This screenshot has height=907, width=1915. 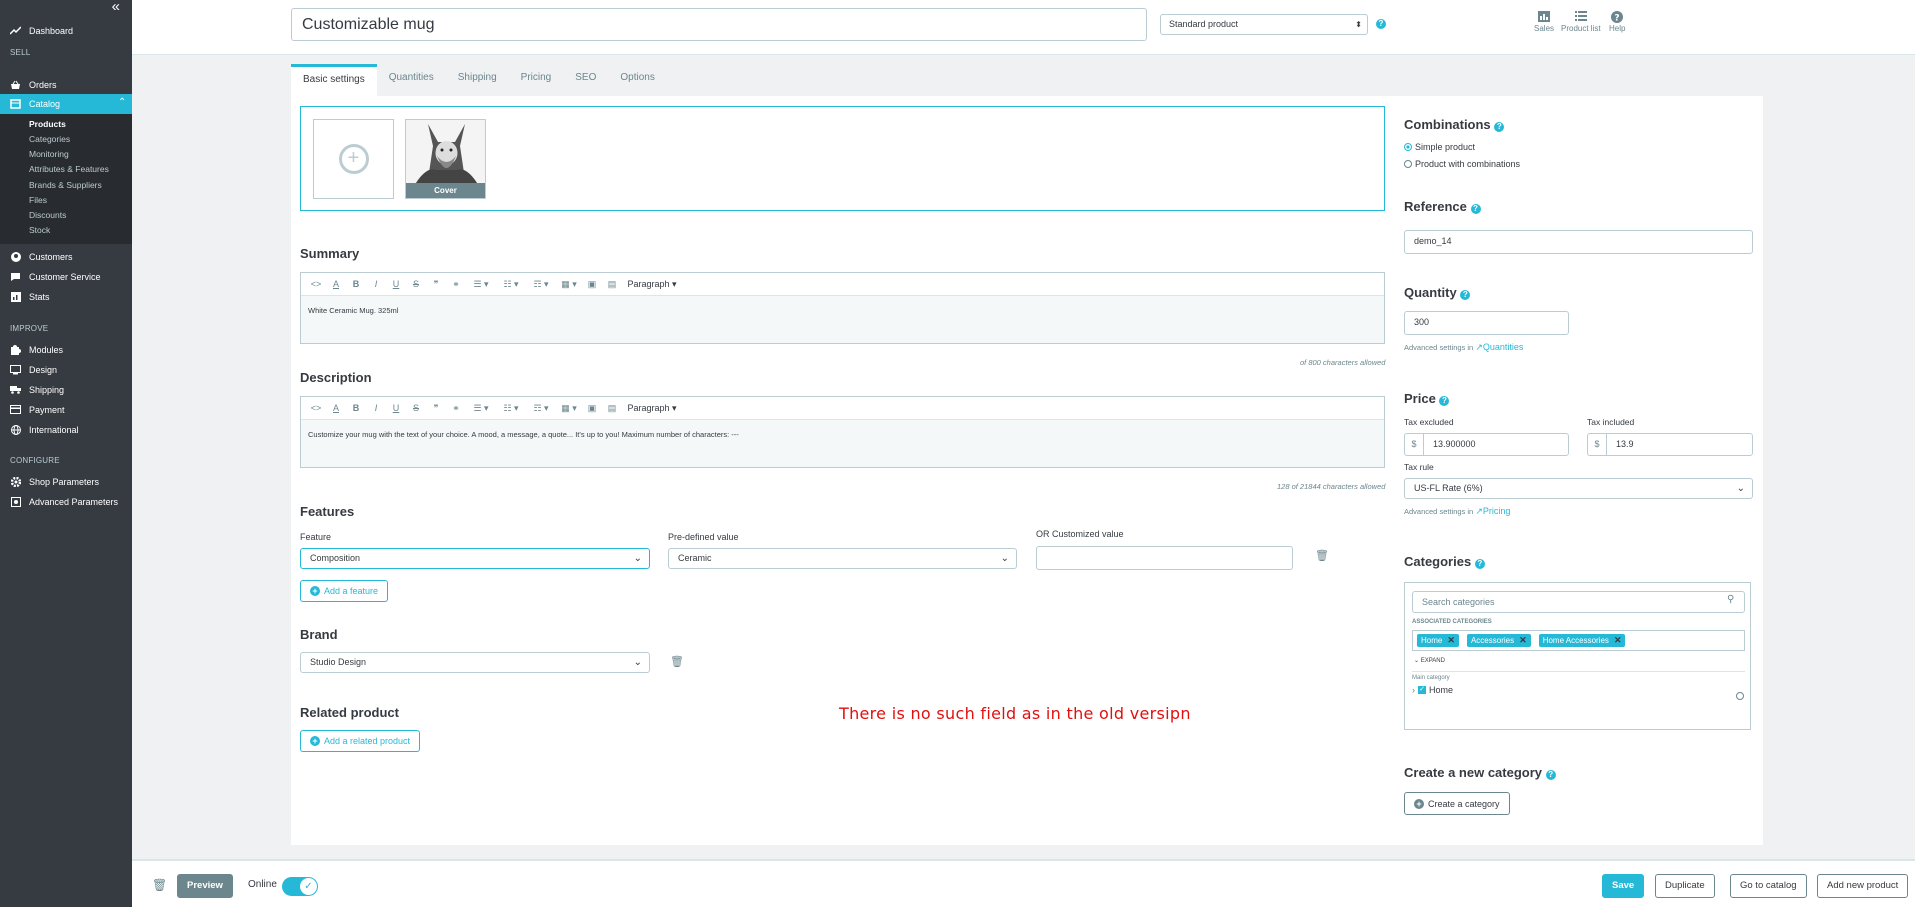 I want to click on sidebar-item-catalog: Catalog, so click(x=35, y=103).